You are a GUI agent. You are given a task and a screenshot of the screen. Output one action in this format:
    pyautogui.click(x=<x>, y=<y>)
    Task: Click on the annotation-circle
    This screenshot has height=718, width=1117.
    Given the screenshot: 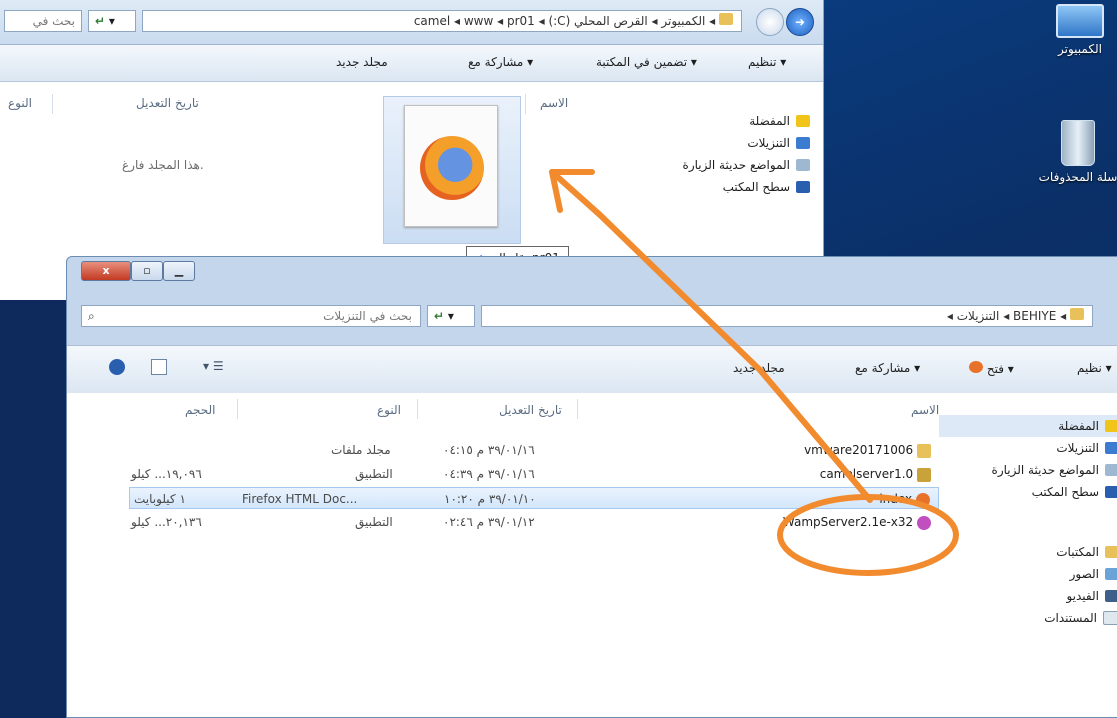 What is the action you would take?
    pyautogui.click(x=868, y=535)
    